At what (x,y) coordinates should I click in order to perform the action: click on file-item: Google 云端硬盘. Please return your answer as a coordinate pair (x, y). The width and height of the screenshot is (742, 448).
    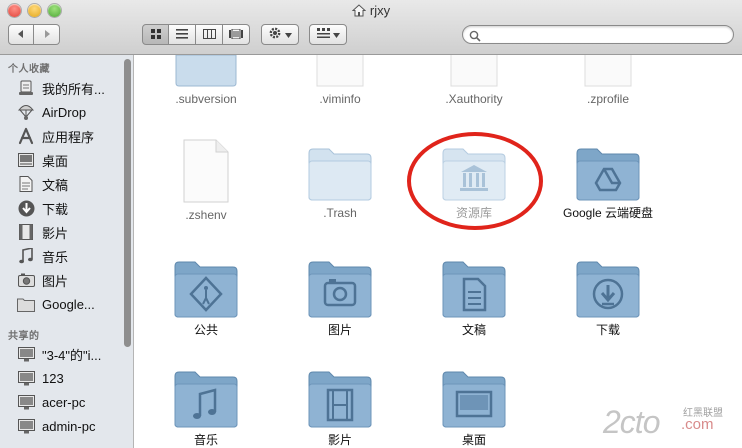
    Looking at the image, I should click on (608, 183).